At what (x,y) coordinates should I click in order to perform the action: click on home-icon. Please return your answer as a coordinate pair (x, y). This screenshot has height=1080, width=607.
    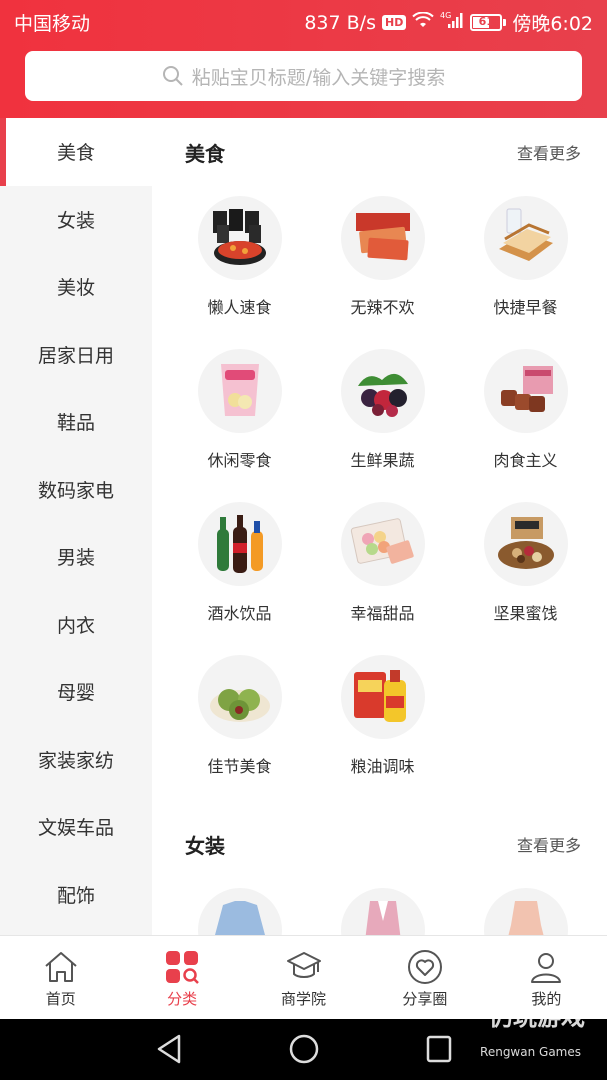
    Looking at the image, I should click on (61, 967).